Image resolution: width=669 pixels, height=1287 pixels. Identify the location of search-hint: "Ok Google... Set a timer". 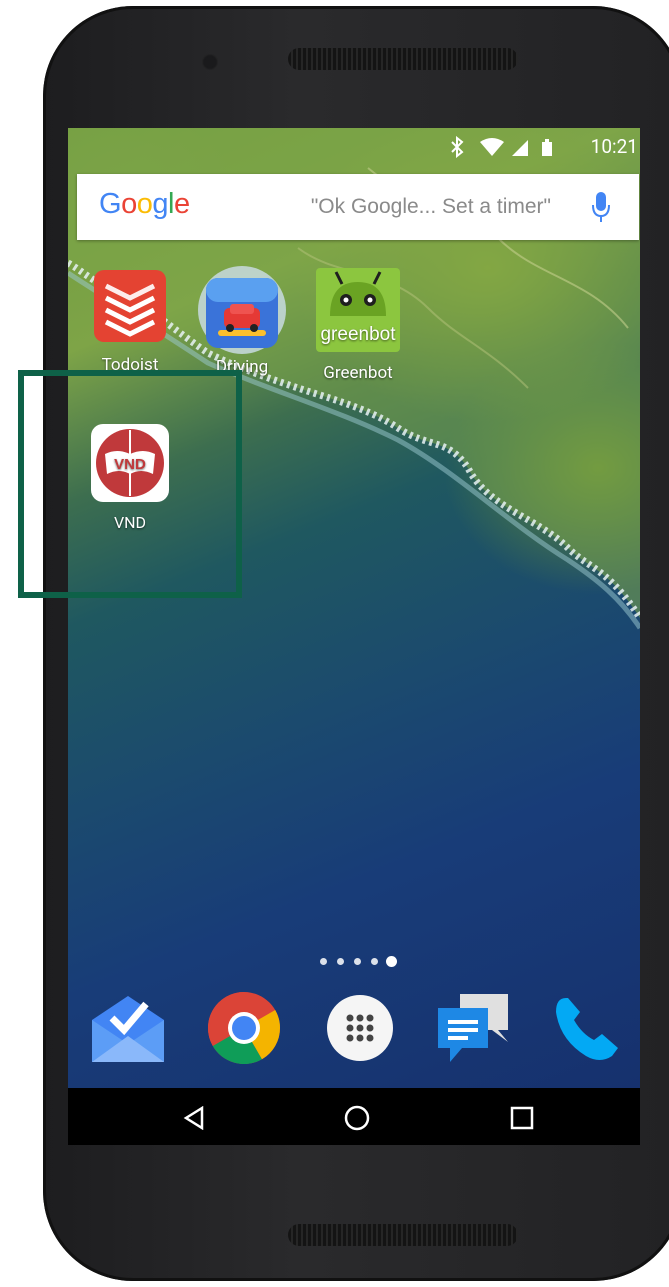
(430, 206).